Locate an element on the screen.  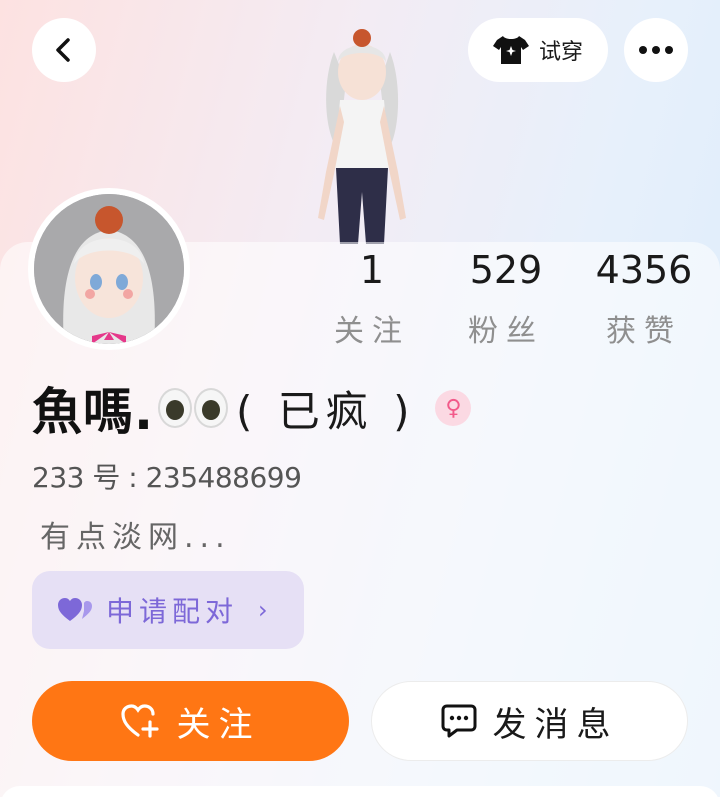
stat-fans-label: 粉丝 is located at coordinates (506, 331).